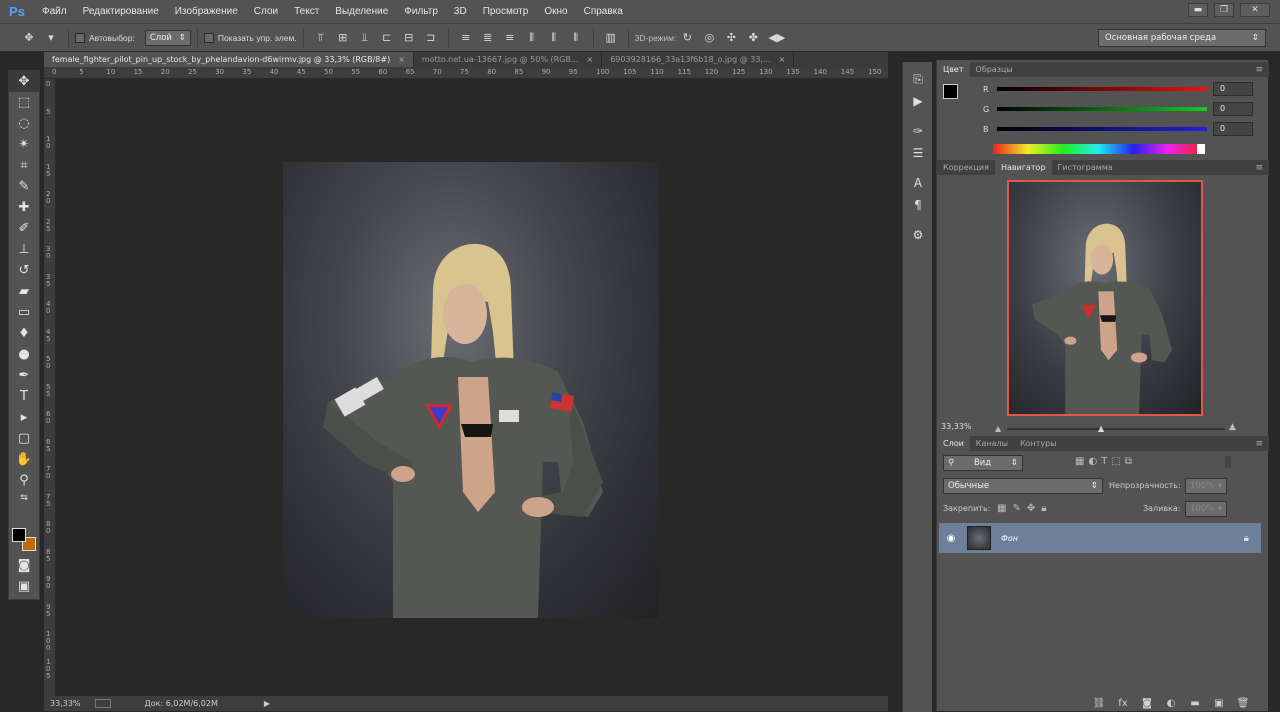 Image resolution: width=1280 pixels, height=712 pixels. What do you see at coordinates (1243, 704) in the screenshot?
I see `delete-layer-icon: 🗑︎` at bounding box center [1243, 704].